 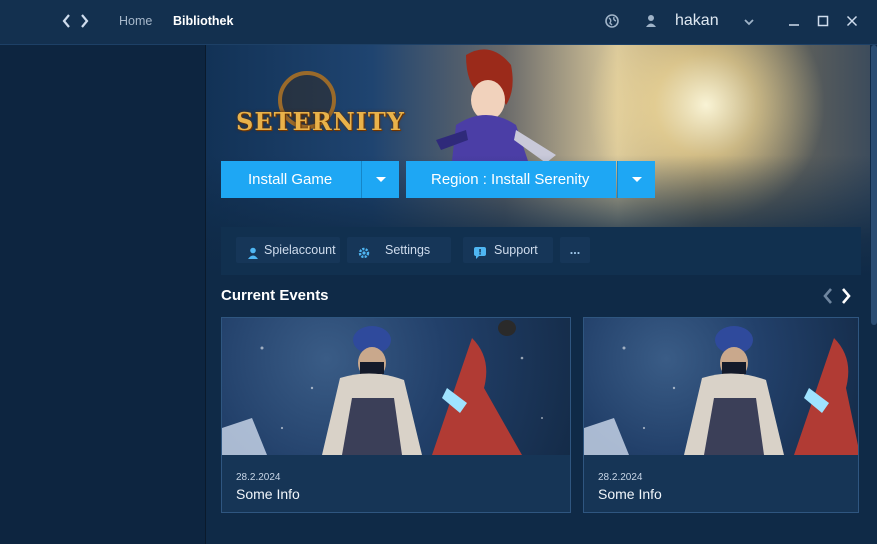 I want to click on maximize-icon, so click(x=823, y=21).